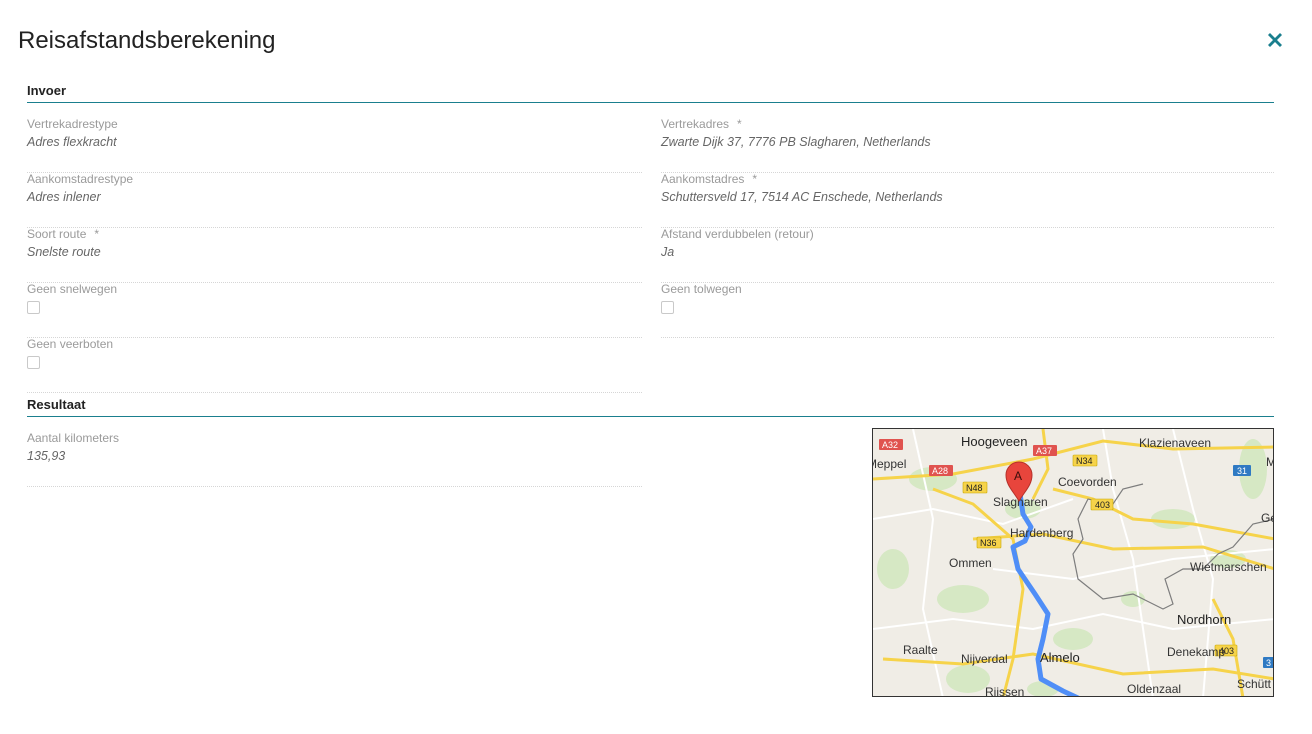 This screenshot has height=734, width=1312. I want to click on place-coevorden: Coevorden, so click(1087, 482).